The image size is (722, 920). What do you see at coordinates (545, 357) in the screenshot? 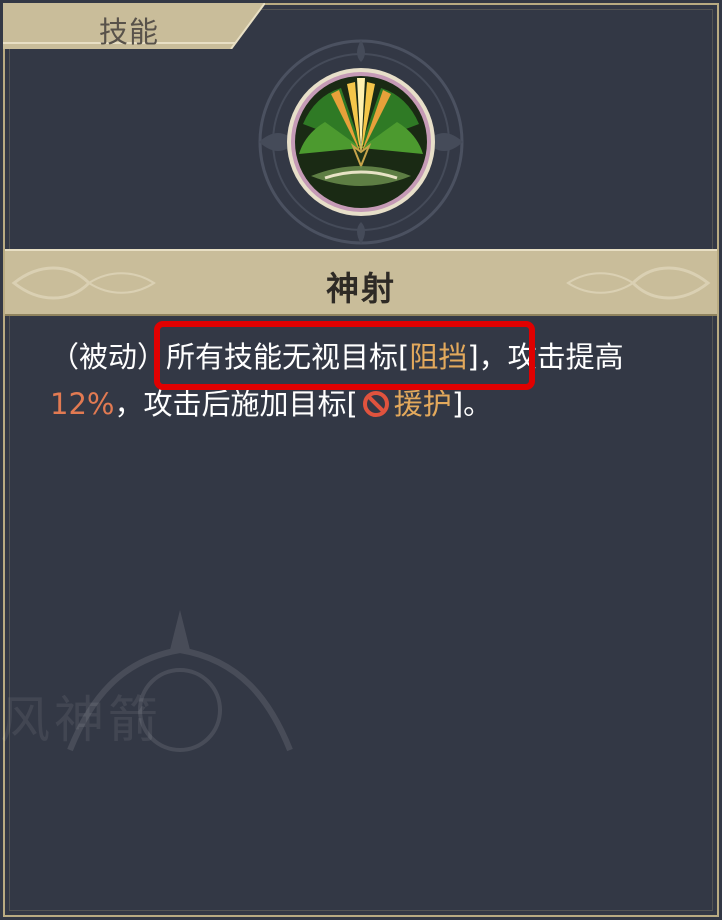
I see `desc-text-2: ]，攻击提高` at bounding box center [545, 357].